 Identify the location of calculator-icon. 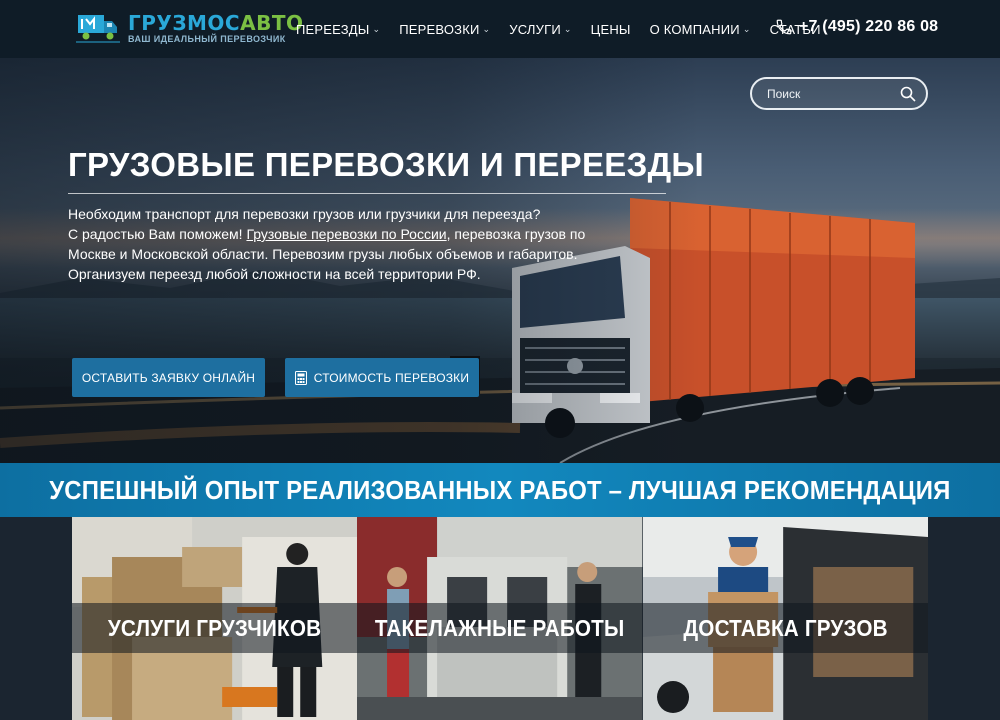
(300, 377).